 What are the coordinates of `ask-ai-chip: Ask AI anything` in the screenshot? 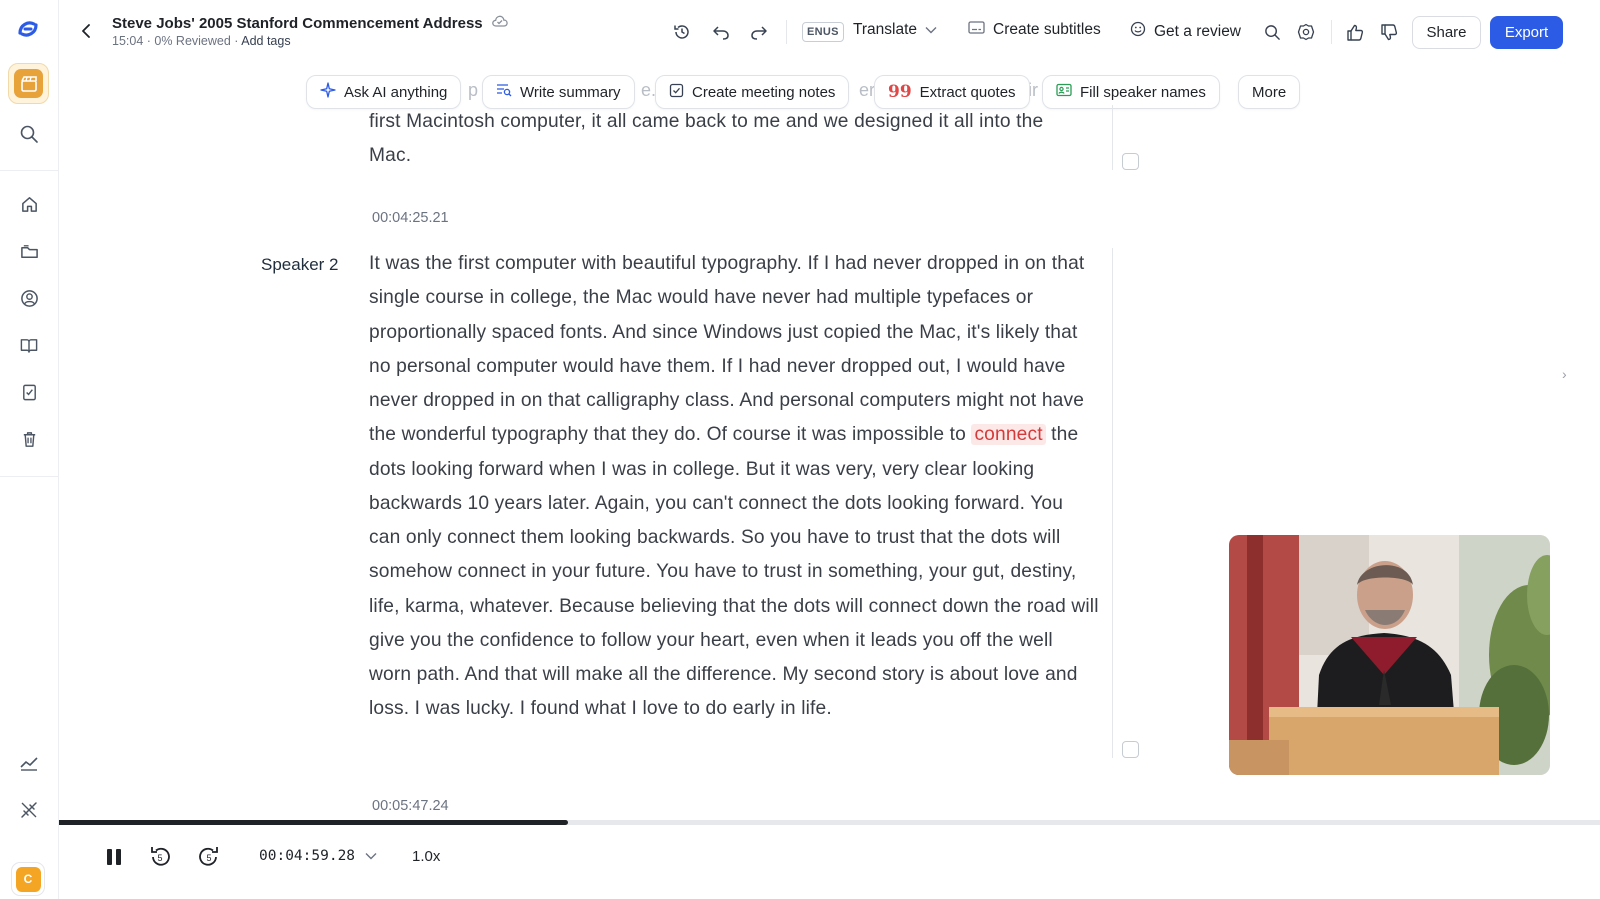 It's located at (384, 92).